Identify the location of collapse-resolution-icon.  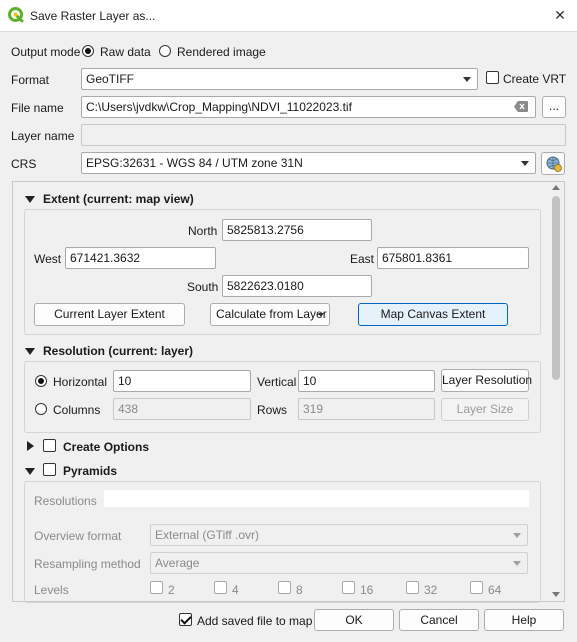
(30, 351).